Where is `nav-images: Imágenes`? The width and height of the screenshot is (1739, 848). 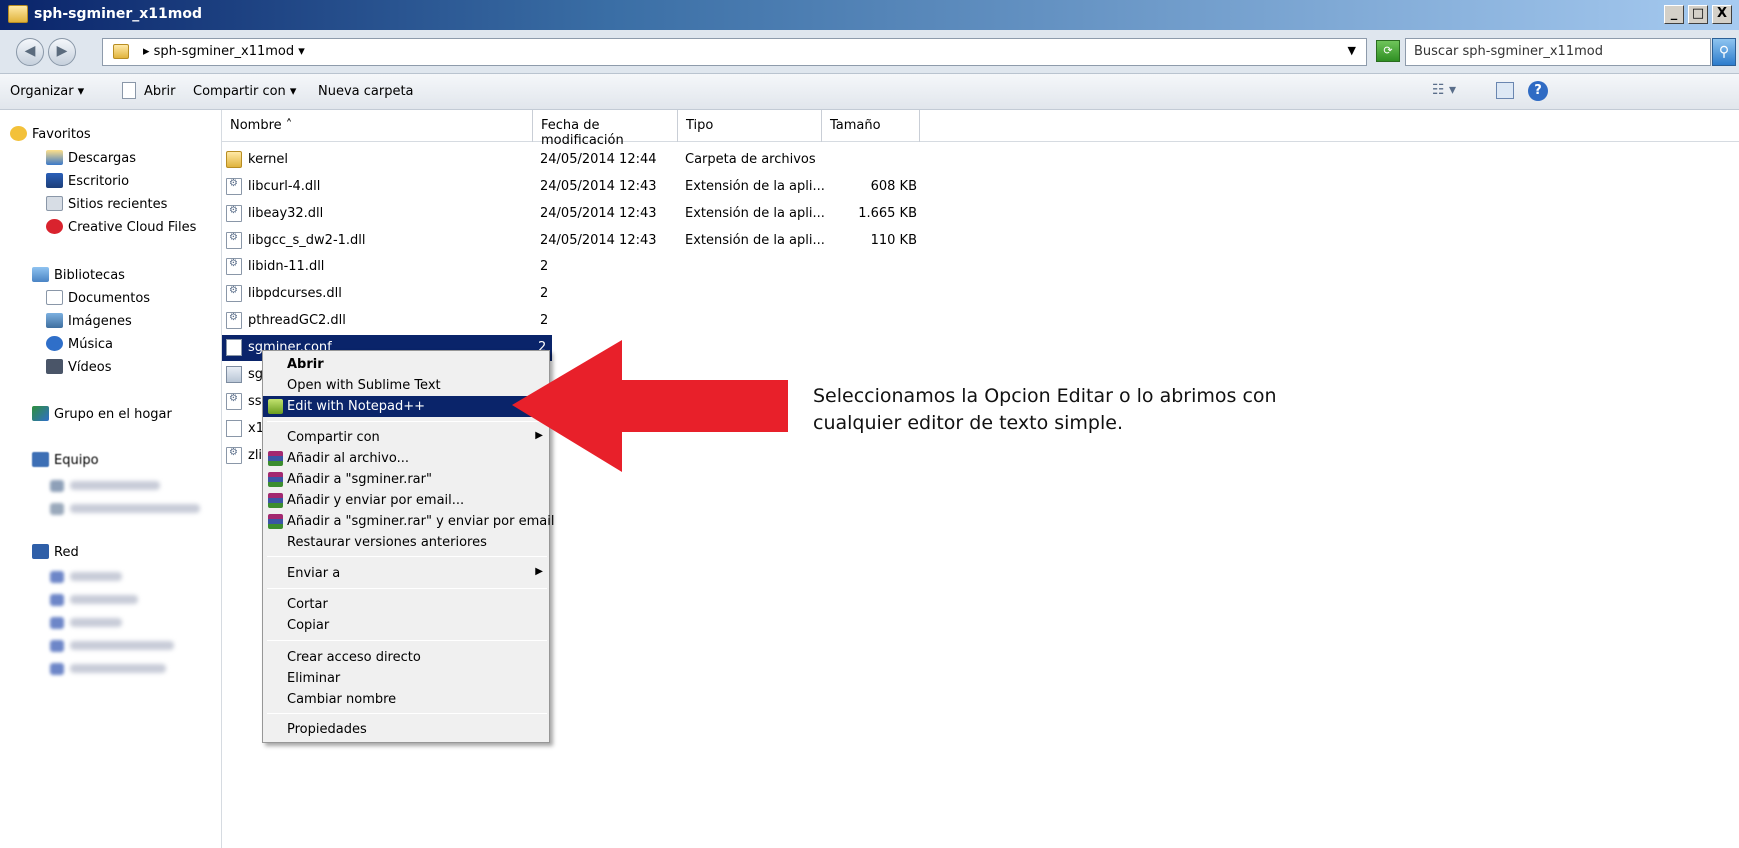 nav-images: Imágenes is located at coordinates (89, 321).